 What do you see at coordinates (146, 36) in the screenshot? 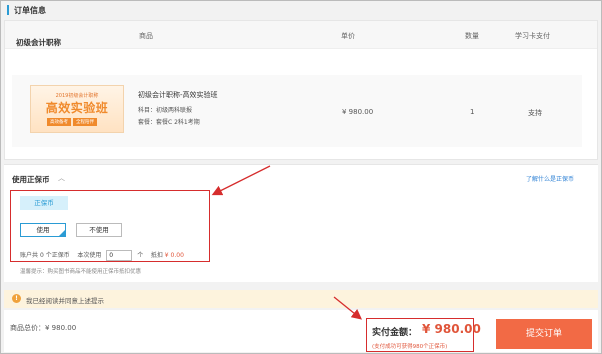
I see `col-product: 商品` at bounding box center [146, 36].